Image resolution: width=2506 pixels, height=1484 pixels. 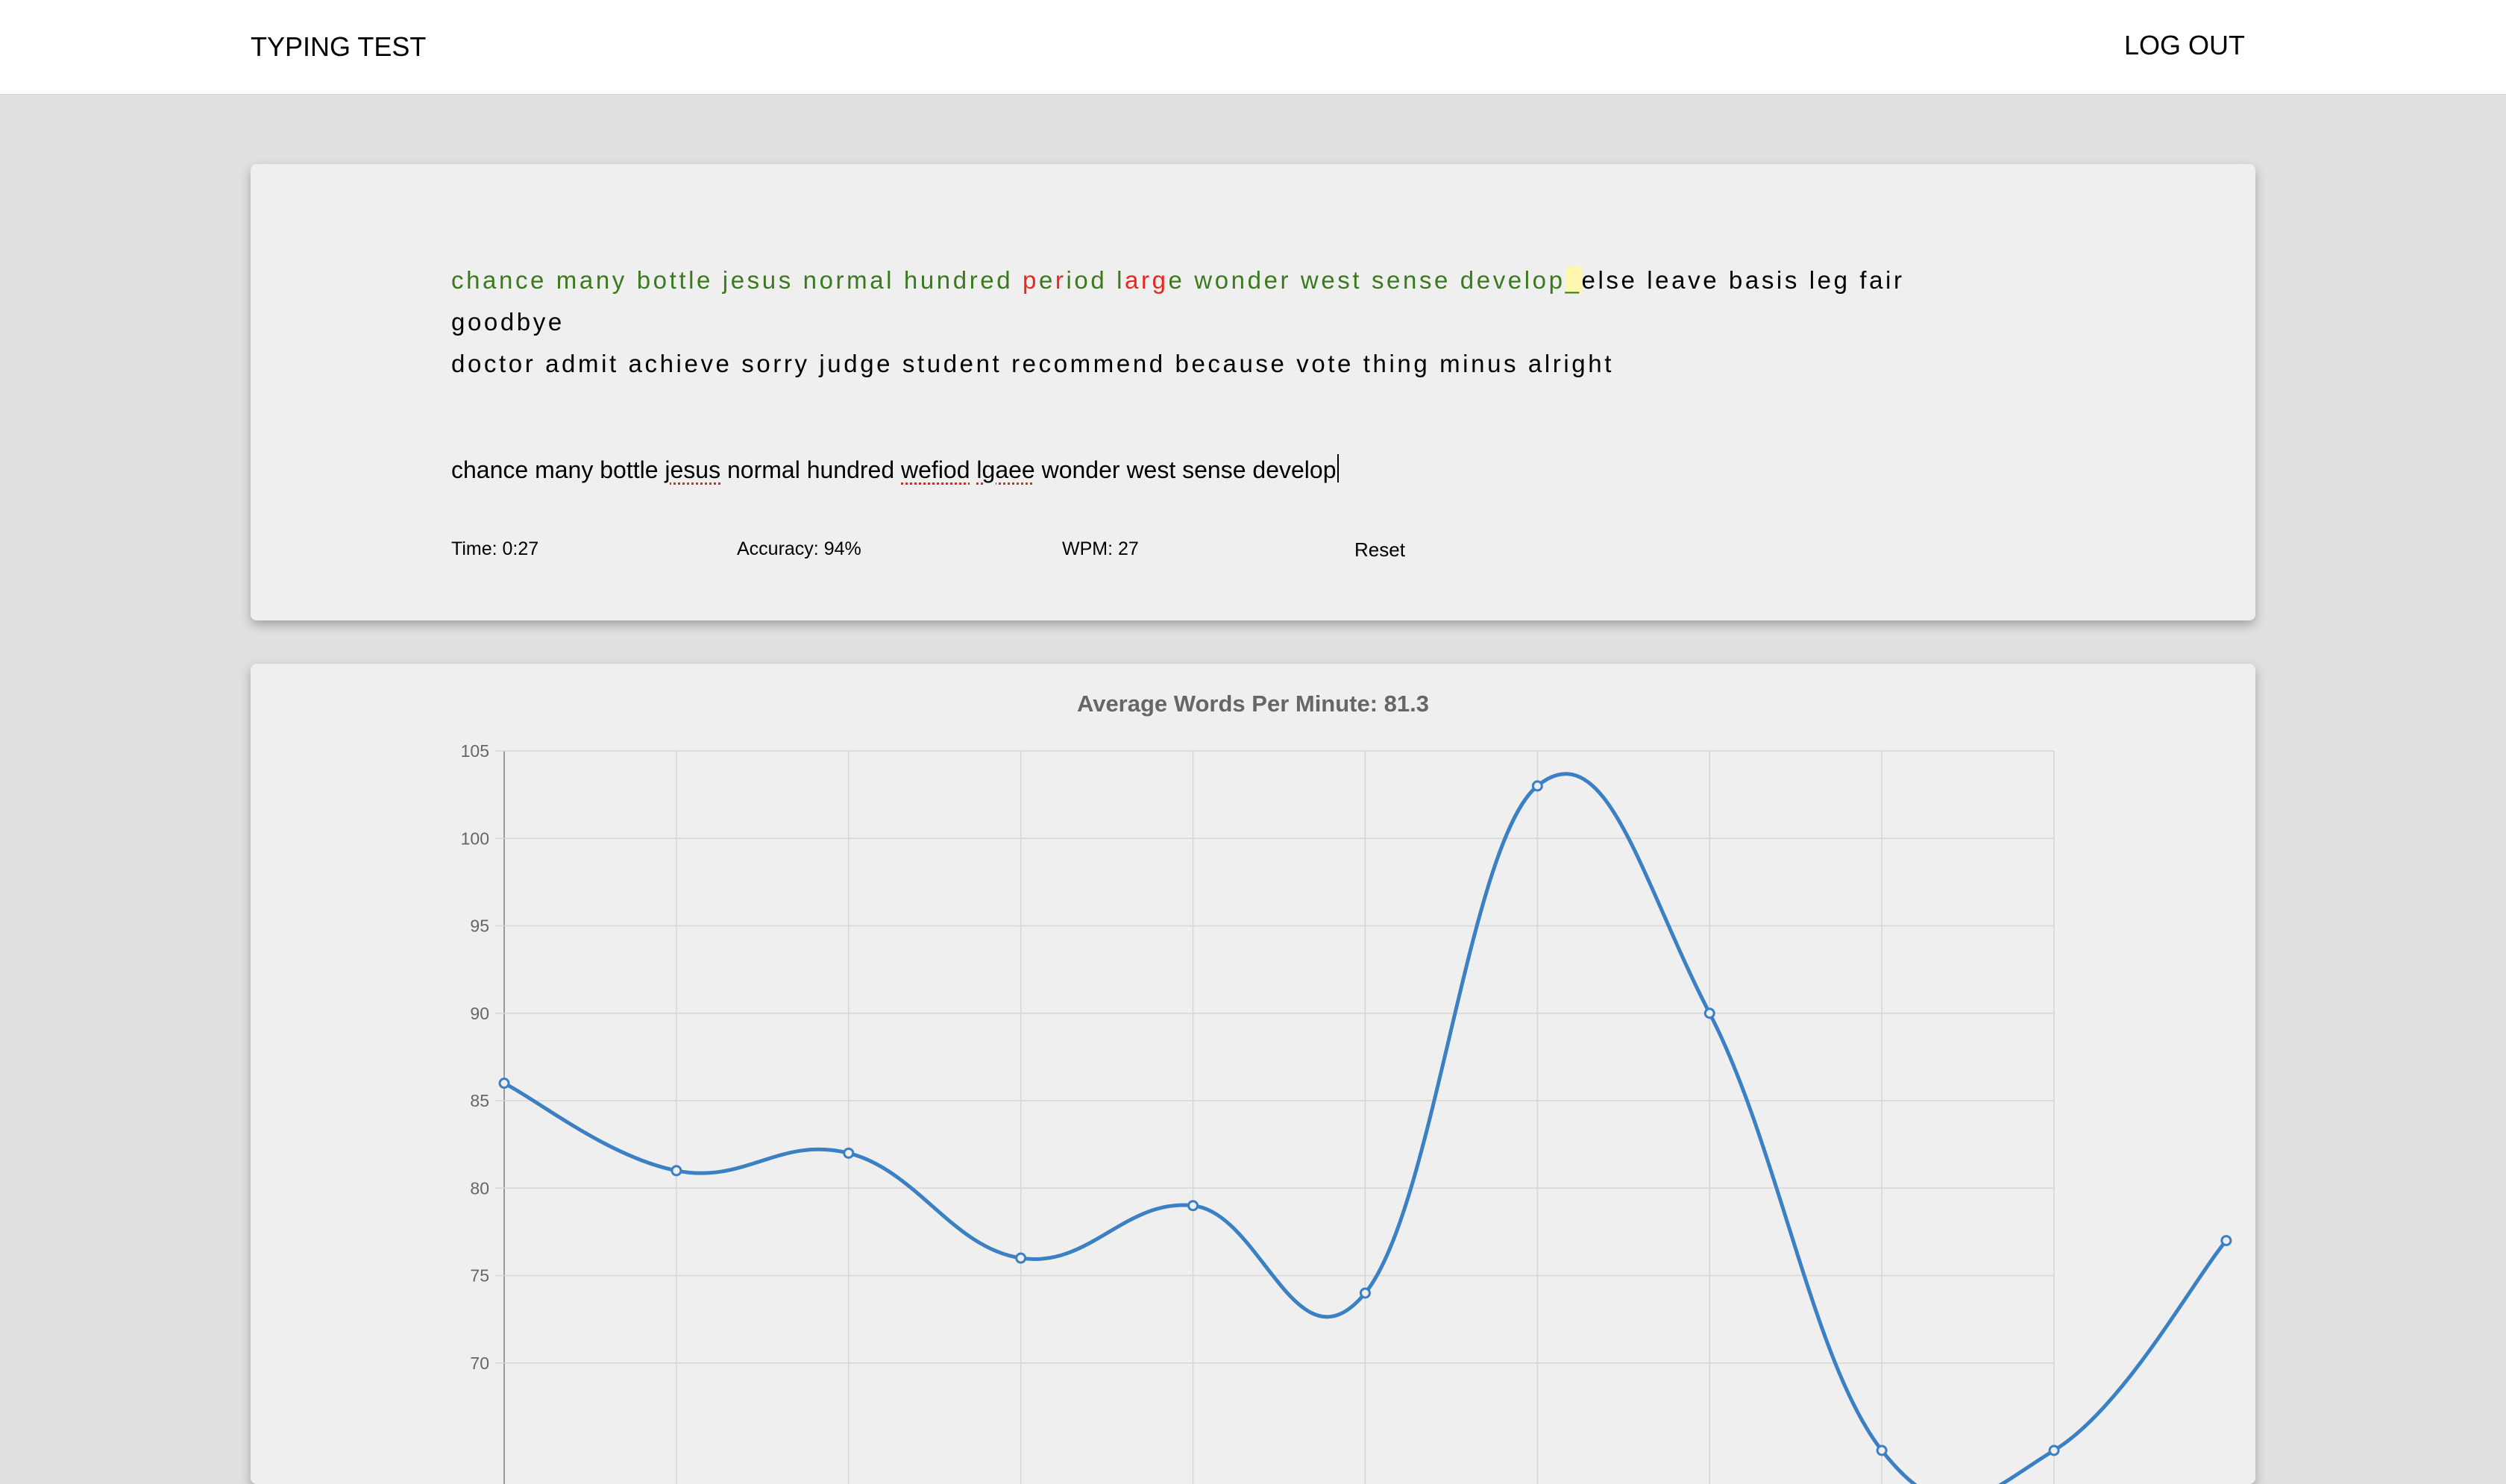 I want to click on reset-button: Reset, so click(x=1380, y=550).